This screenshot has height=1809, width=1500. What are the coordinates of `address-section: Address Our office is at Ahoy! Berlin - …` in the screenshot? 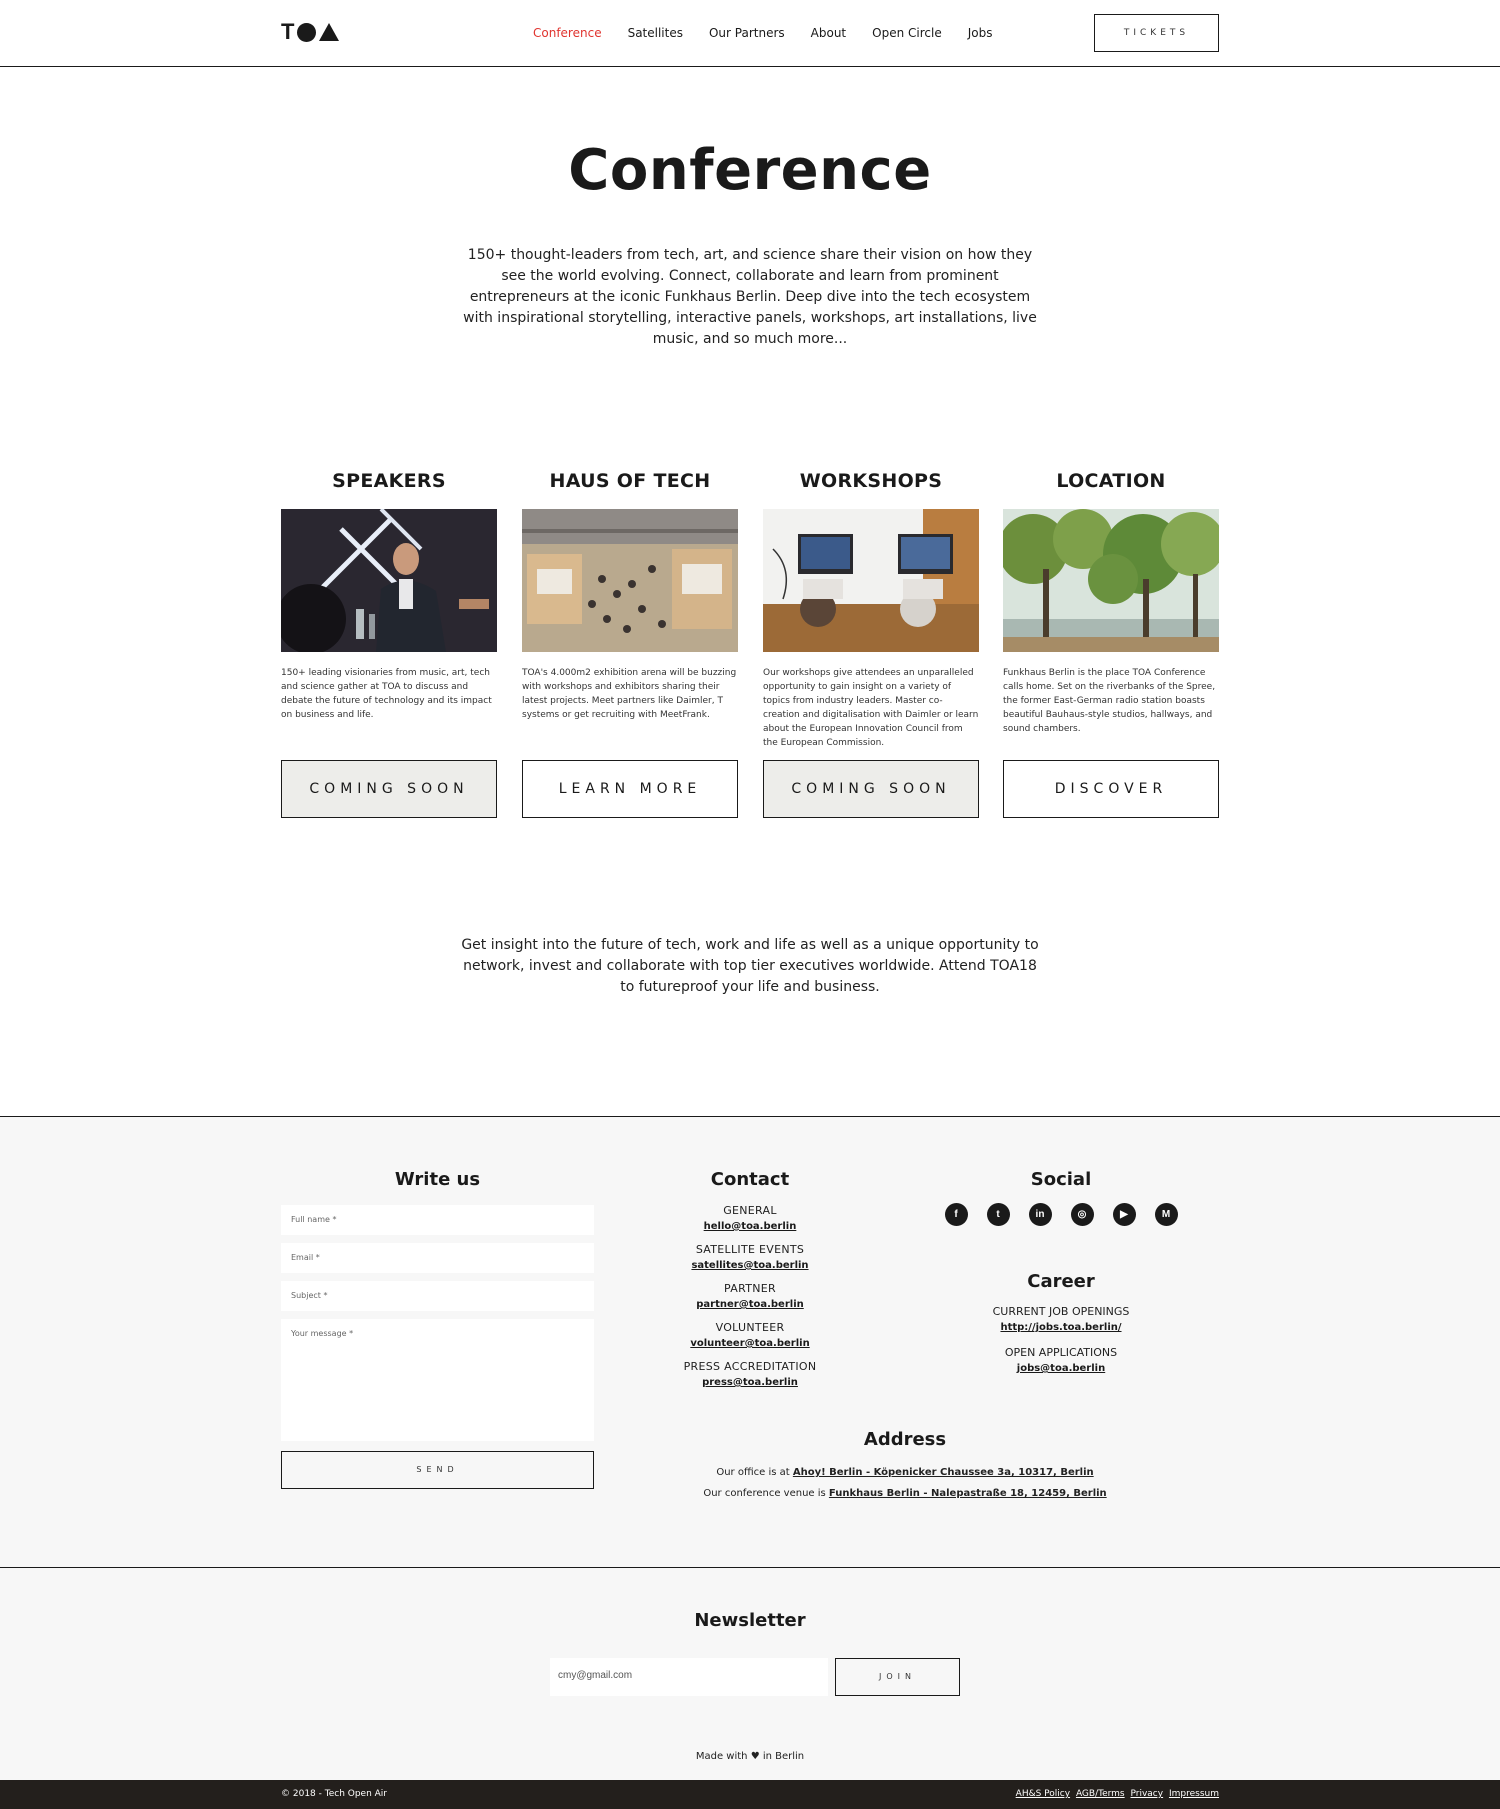 It's located at (905, 1464).